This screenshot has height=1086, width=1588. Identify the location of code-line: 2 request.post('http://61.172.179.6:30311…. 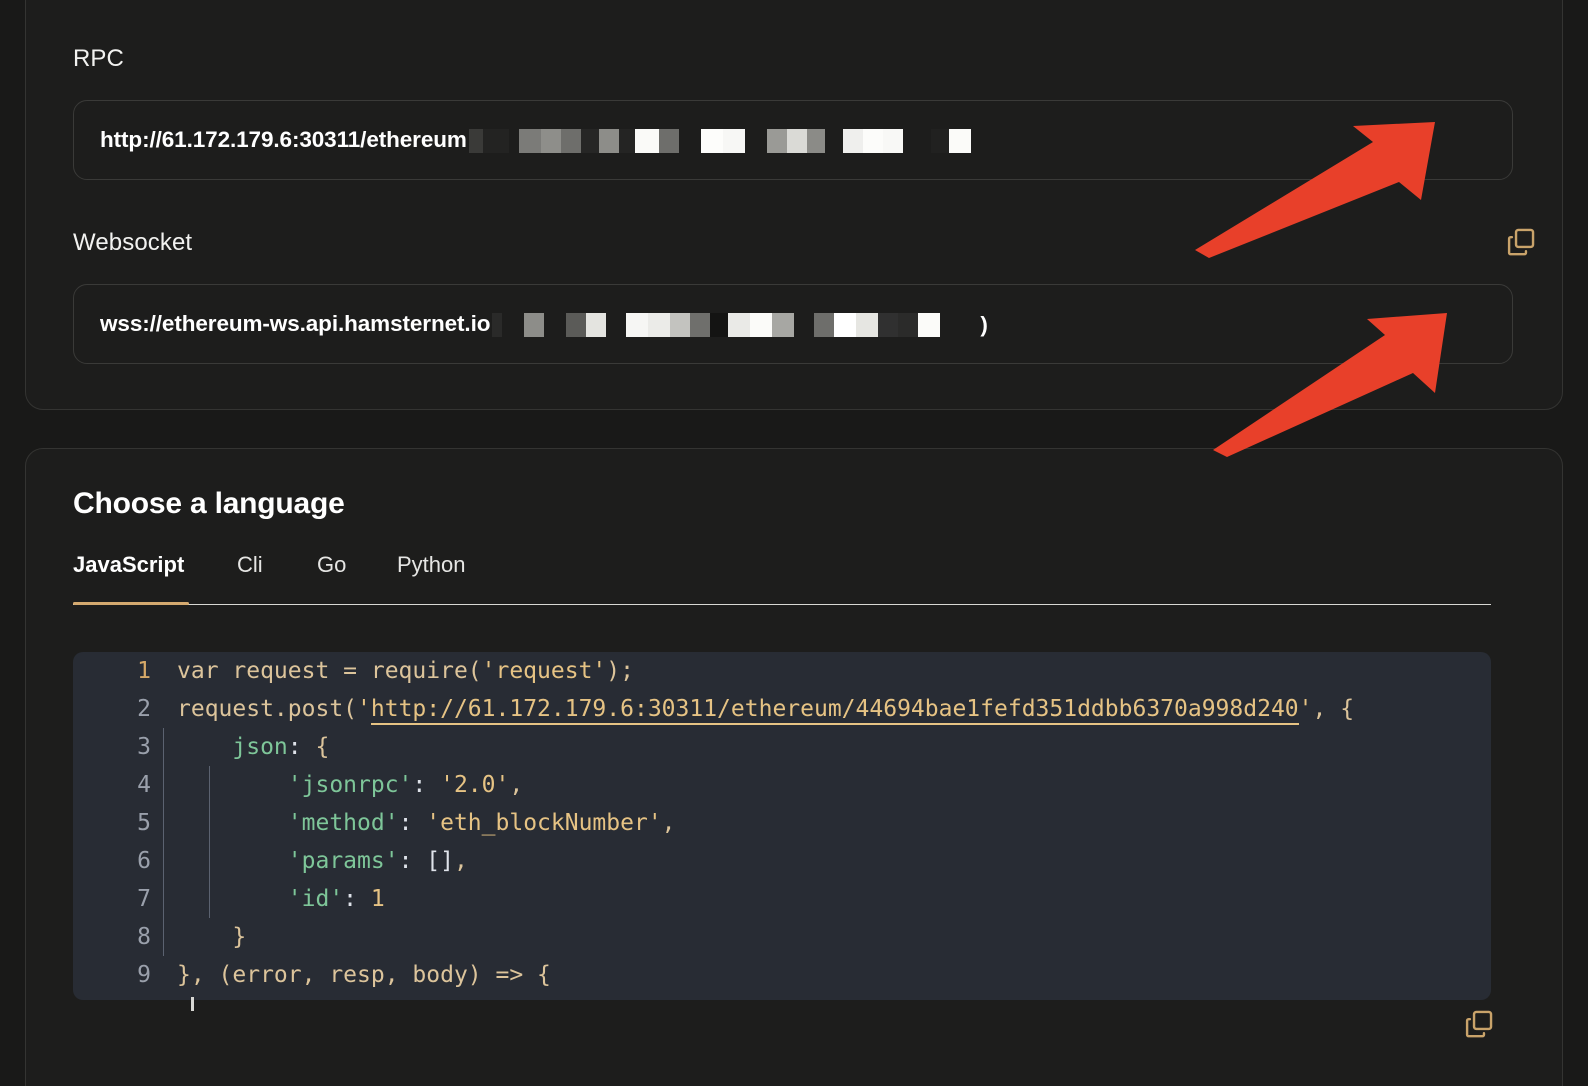
(782, 709).